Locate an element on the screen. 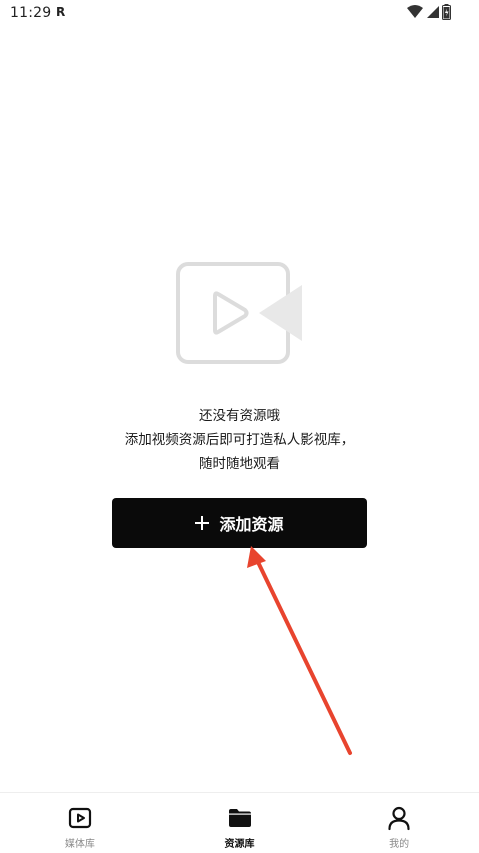 Image resolution: width=479 pixels, height=853 pixels. add-resource-button: 添加资源 is located at coordinates (239, 523).